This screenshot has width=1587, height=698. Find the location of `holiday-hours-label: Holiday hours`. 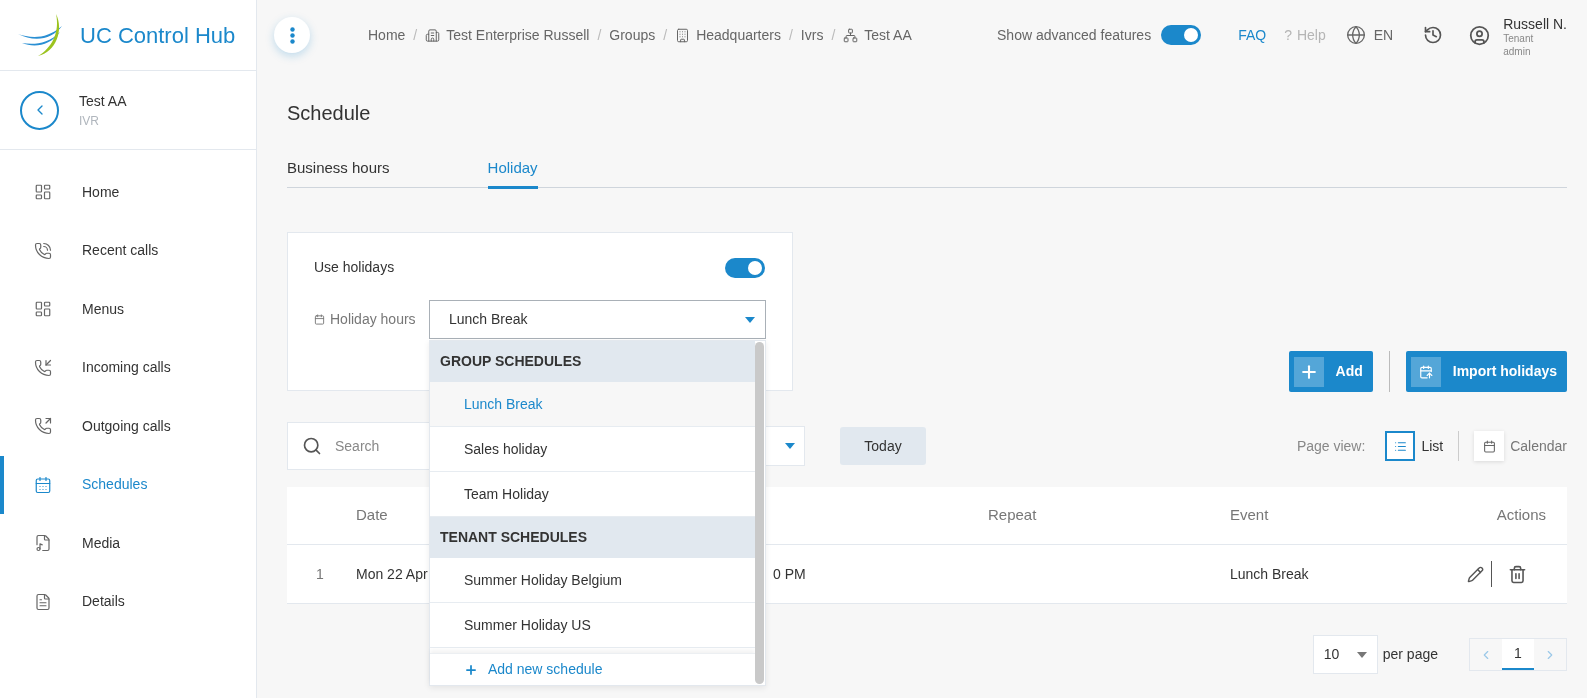

holiday-hours-label: Holiday hours is located at coordinates (373, 319).